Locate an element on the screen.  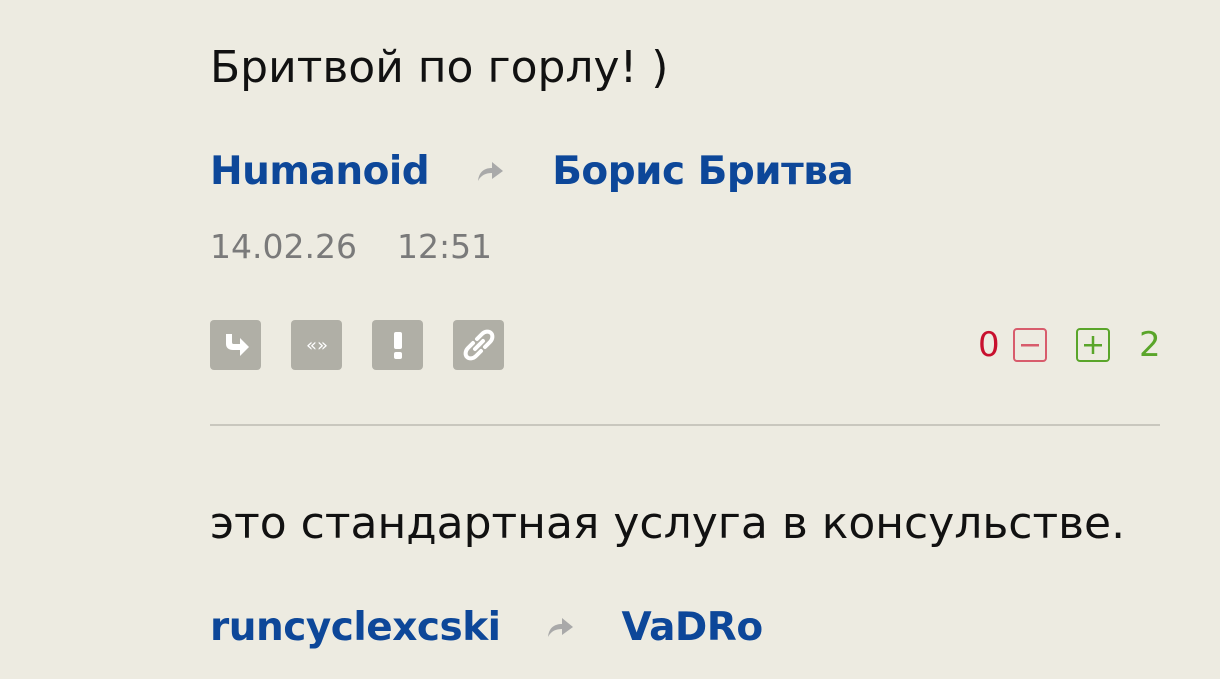
quote-icon: «» is located at coordinates (316, 345).